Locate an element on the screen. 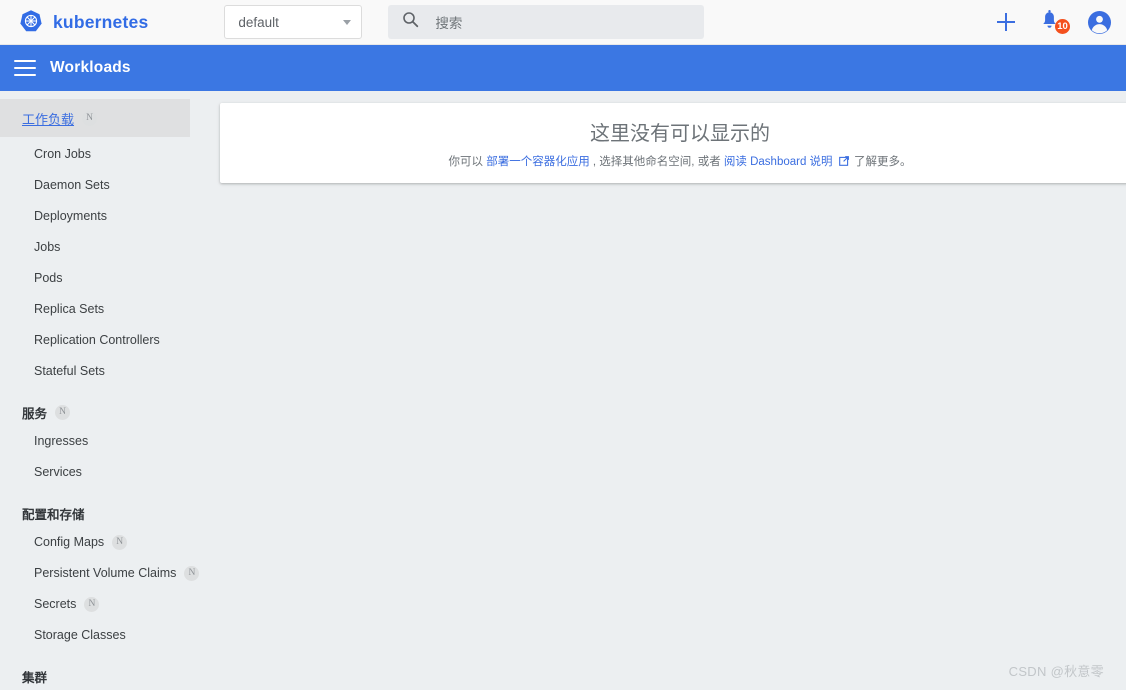  sidebar-item-label: Storage Classes is located at coordinates (80, 635).